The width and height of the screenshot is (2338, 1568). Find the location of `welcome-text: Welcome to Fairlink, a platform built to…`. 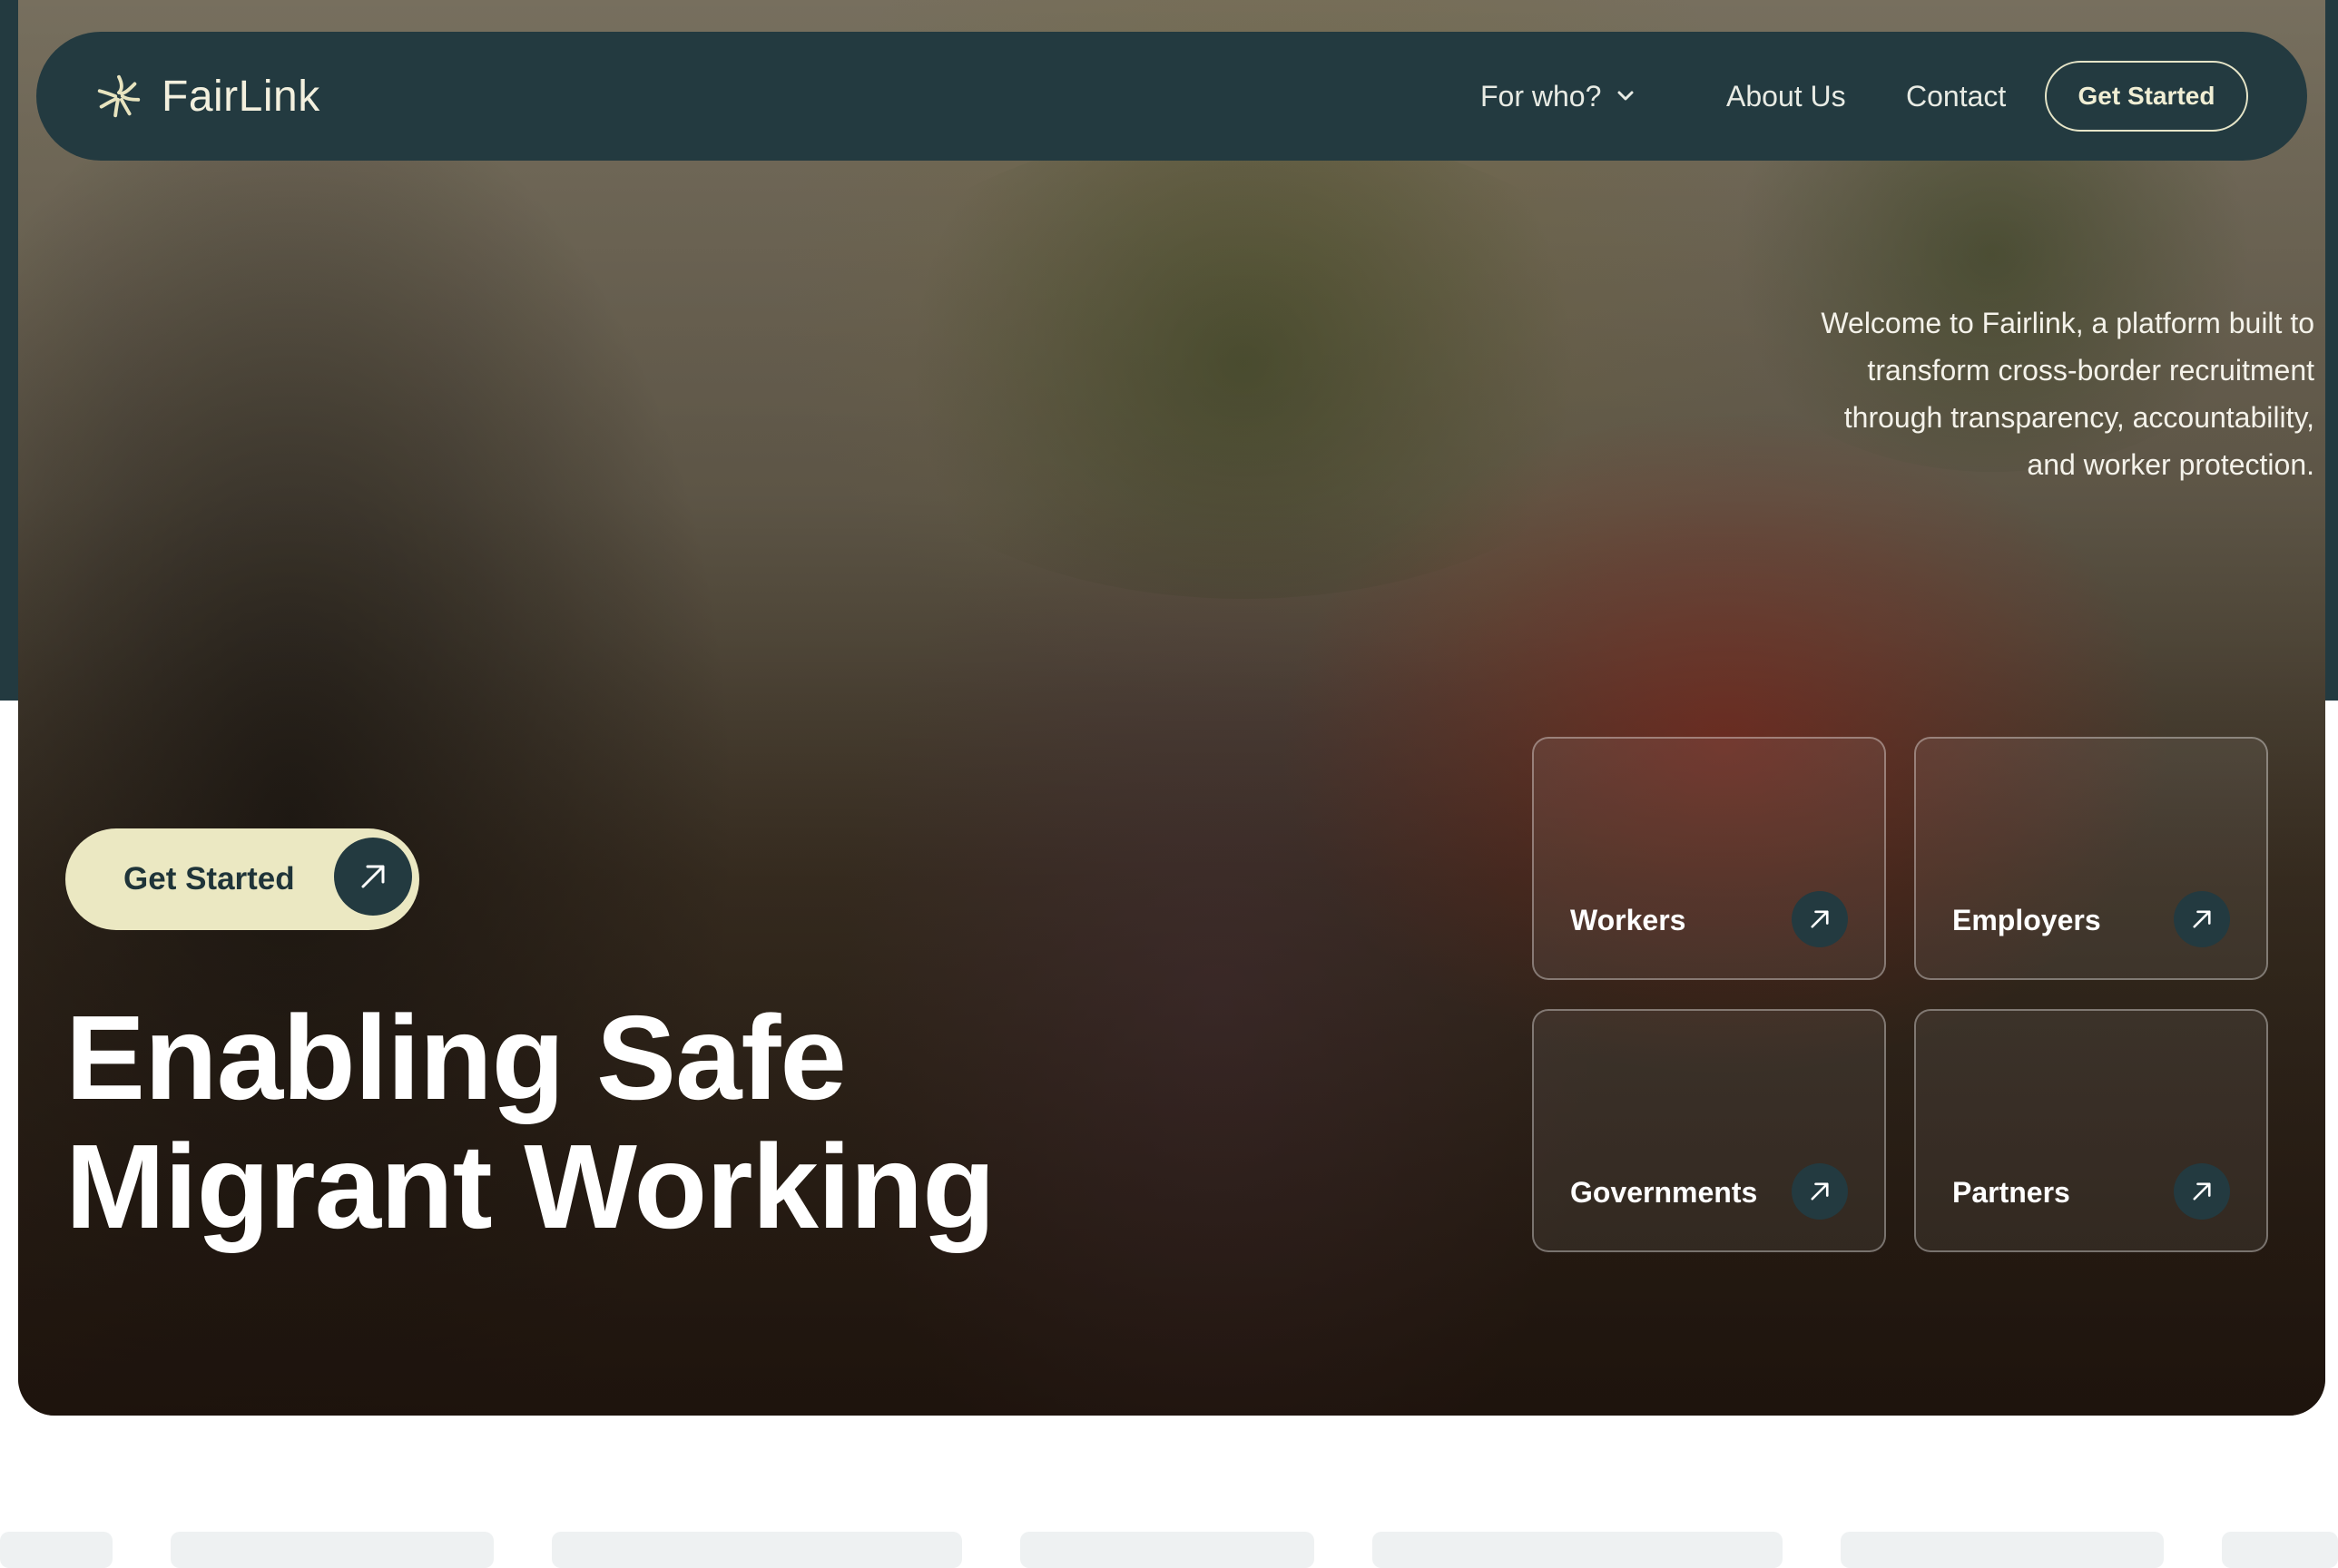

welcome-text: Welcome to Fairlink, a platform built to… is located at coordinates (2067, 394).